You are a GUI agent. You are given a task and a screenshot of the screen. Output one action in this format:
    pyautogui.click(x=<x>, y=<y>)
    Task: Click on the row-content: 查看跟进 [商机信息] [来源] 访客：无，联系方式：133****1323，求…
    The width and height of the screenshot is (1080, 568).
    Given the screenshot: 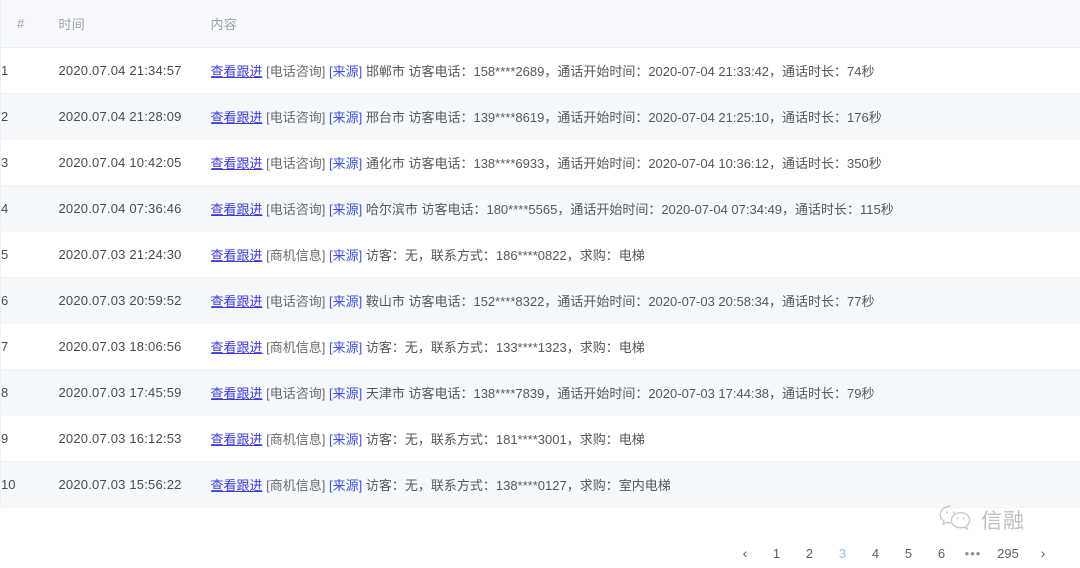 What is the action you would take?
    pyautogui.click(x=645, y=346)
    